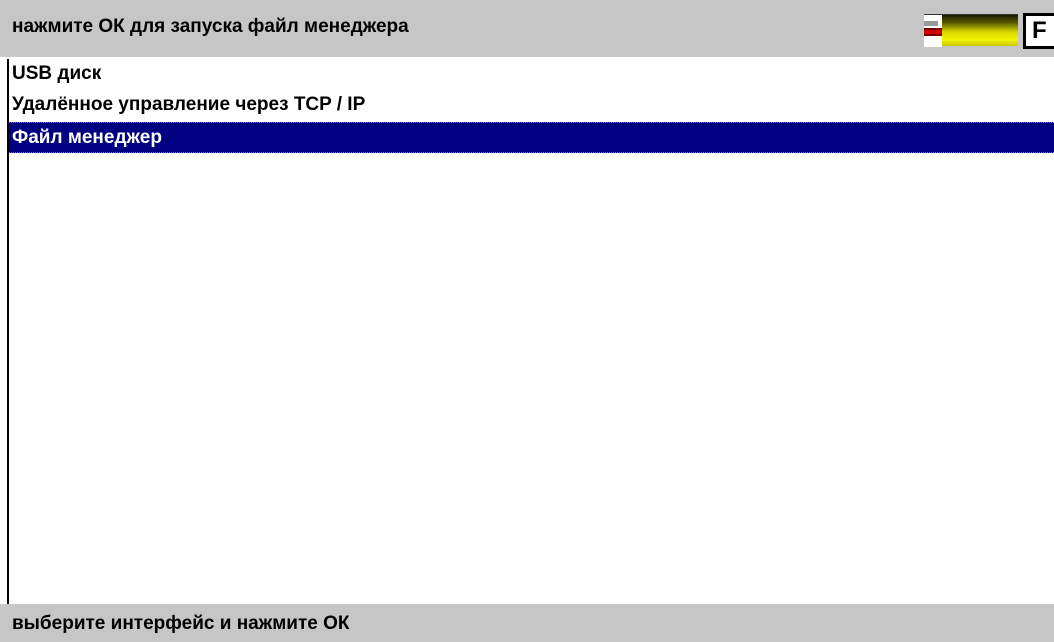  I want to click on battery-alert-segment, so click(933, 32).